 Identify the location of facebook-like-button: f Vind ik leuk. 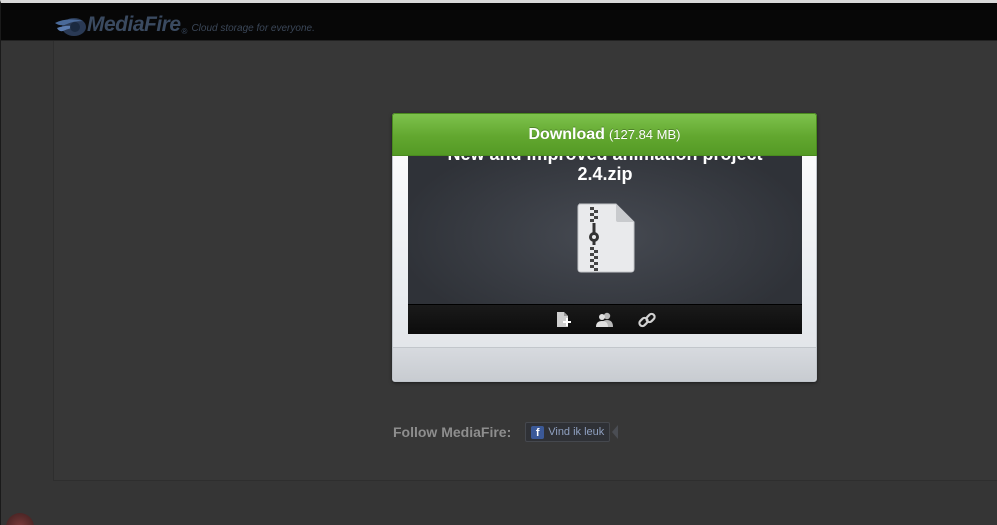
(568, 432).